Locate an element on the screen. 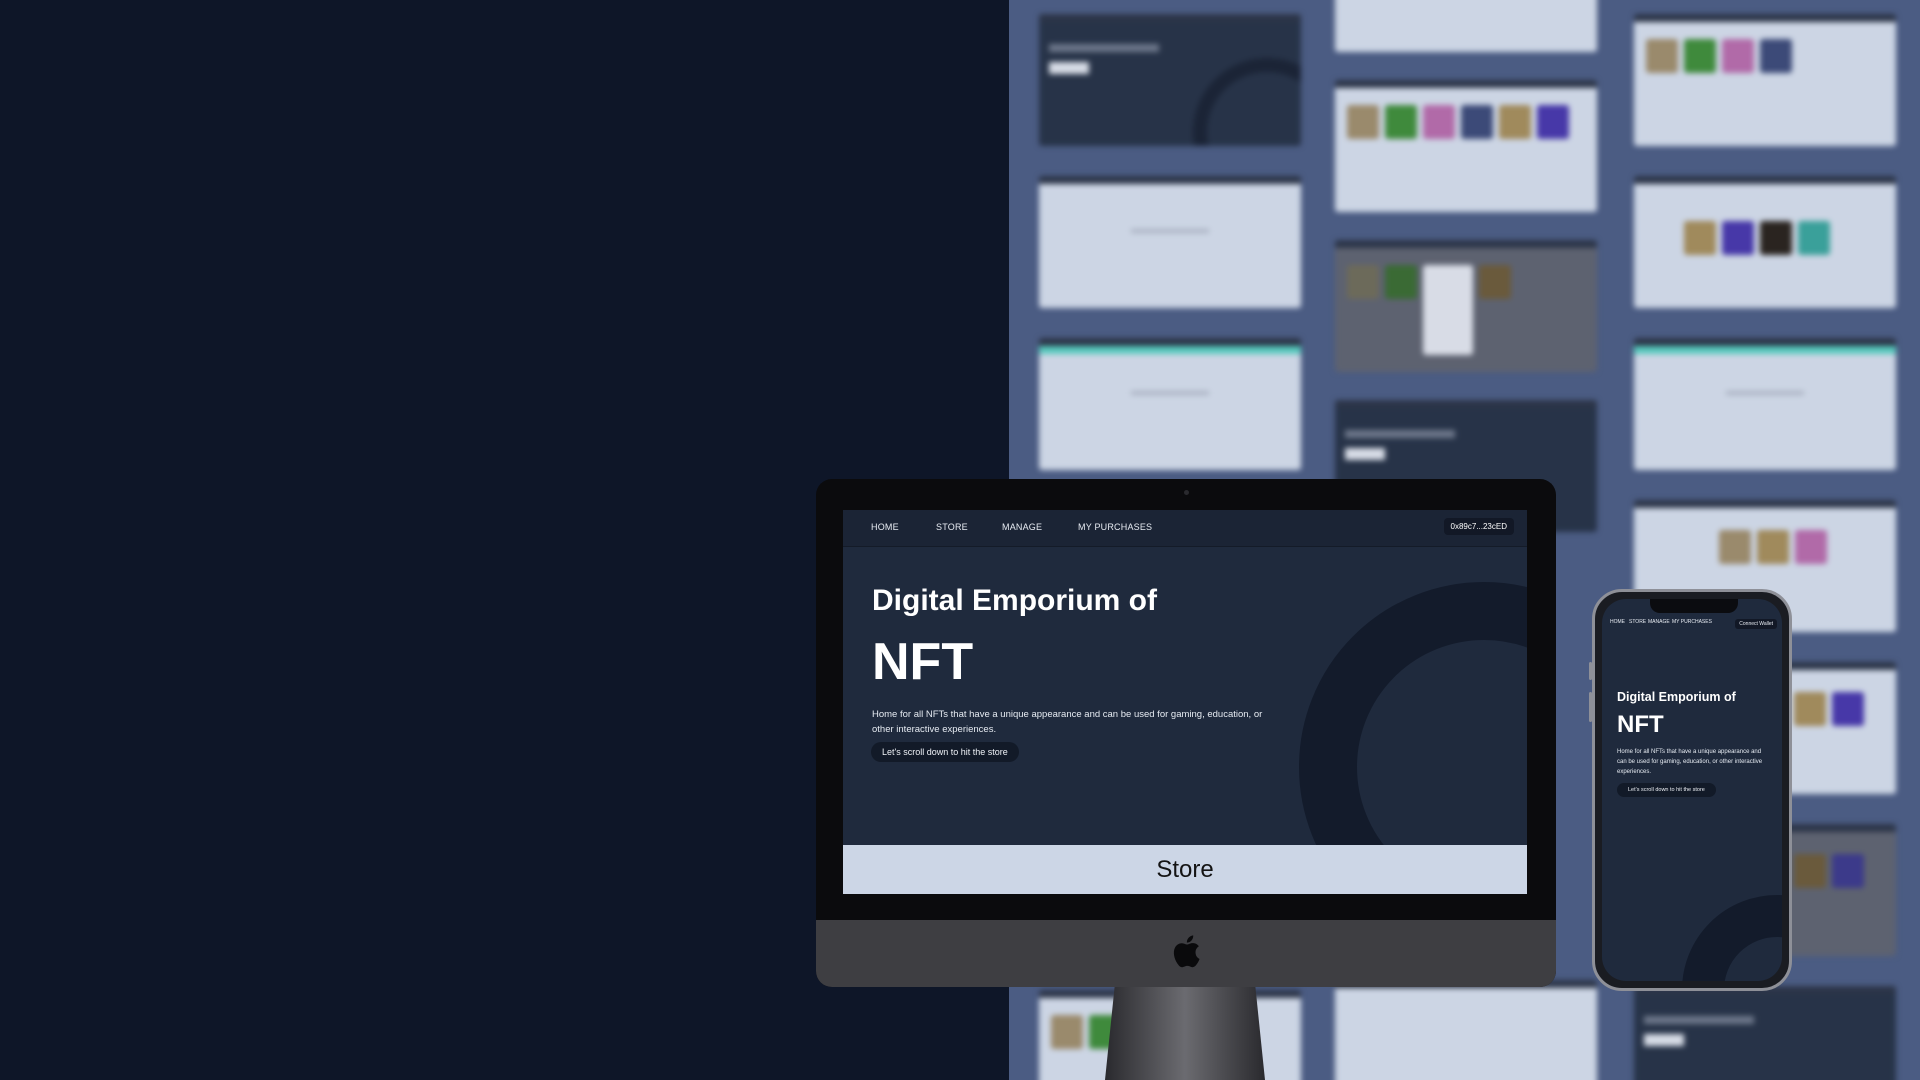 The image size is (1920, 1080). imac-chin is located at coordinates (1186, 953).